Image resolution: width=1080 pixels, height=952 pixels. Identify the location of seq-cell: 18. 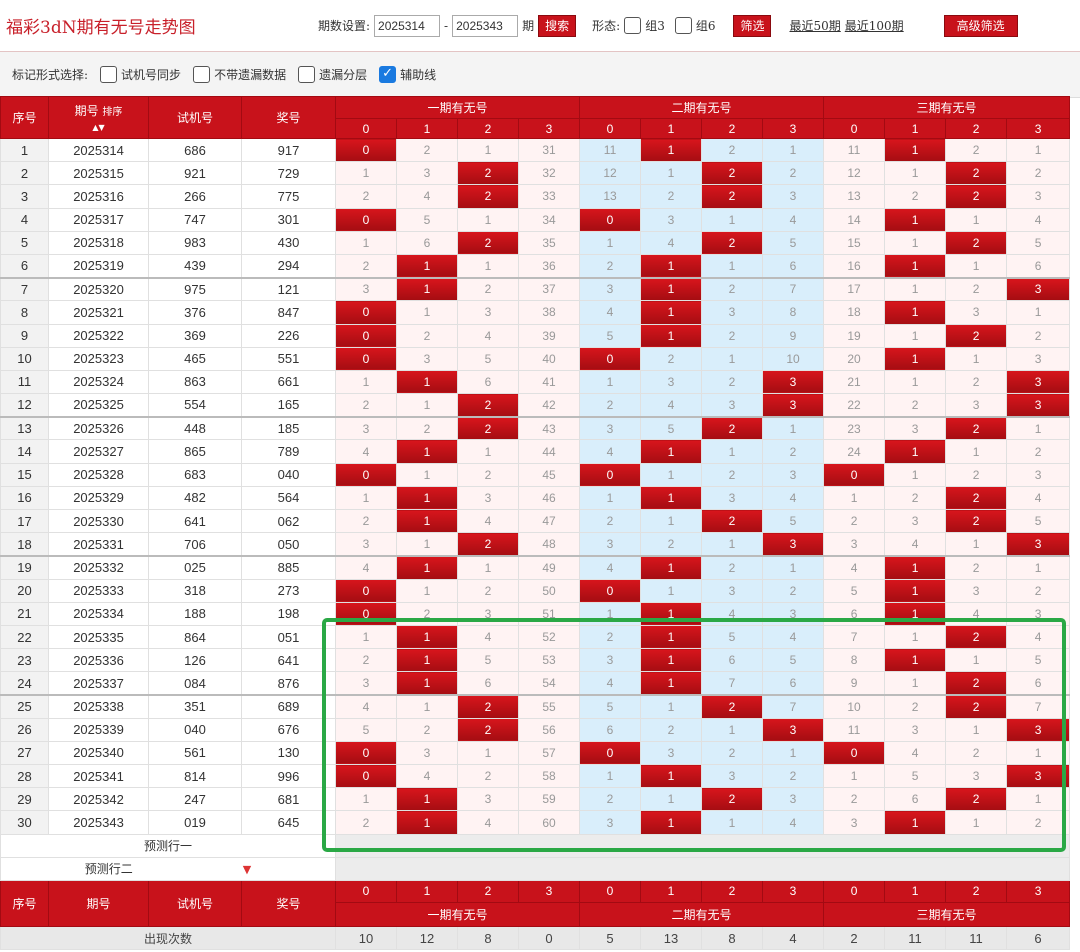
(24, 544).